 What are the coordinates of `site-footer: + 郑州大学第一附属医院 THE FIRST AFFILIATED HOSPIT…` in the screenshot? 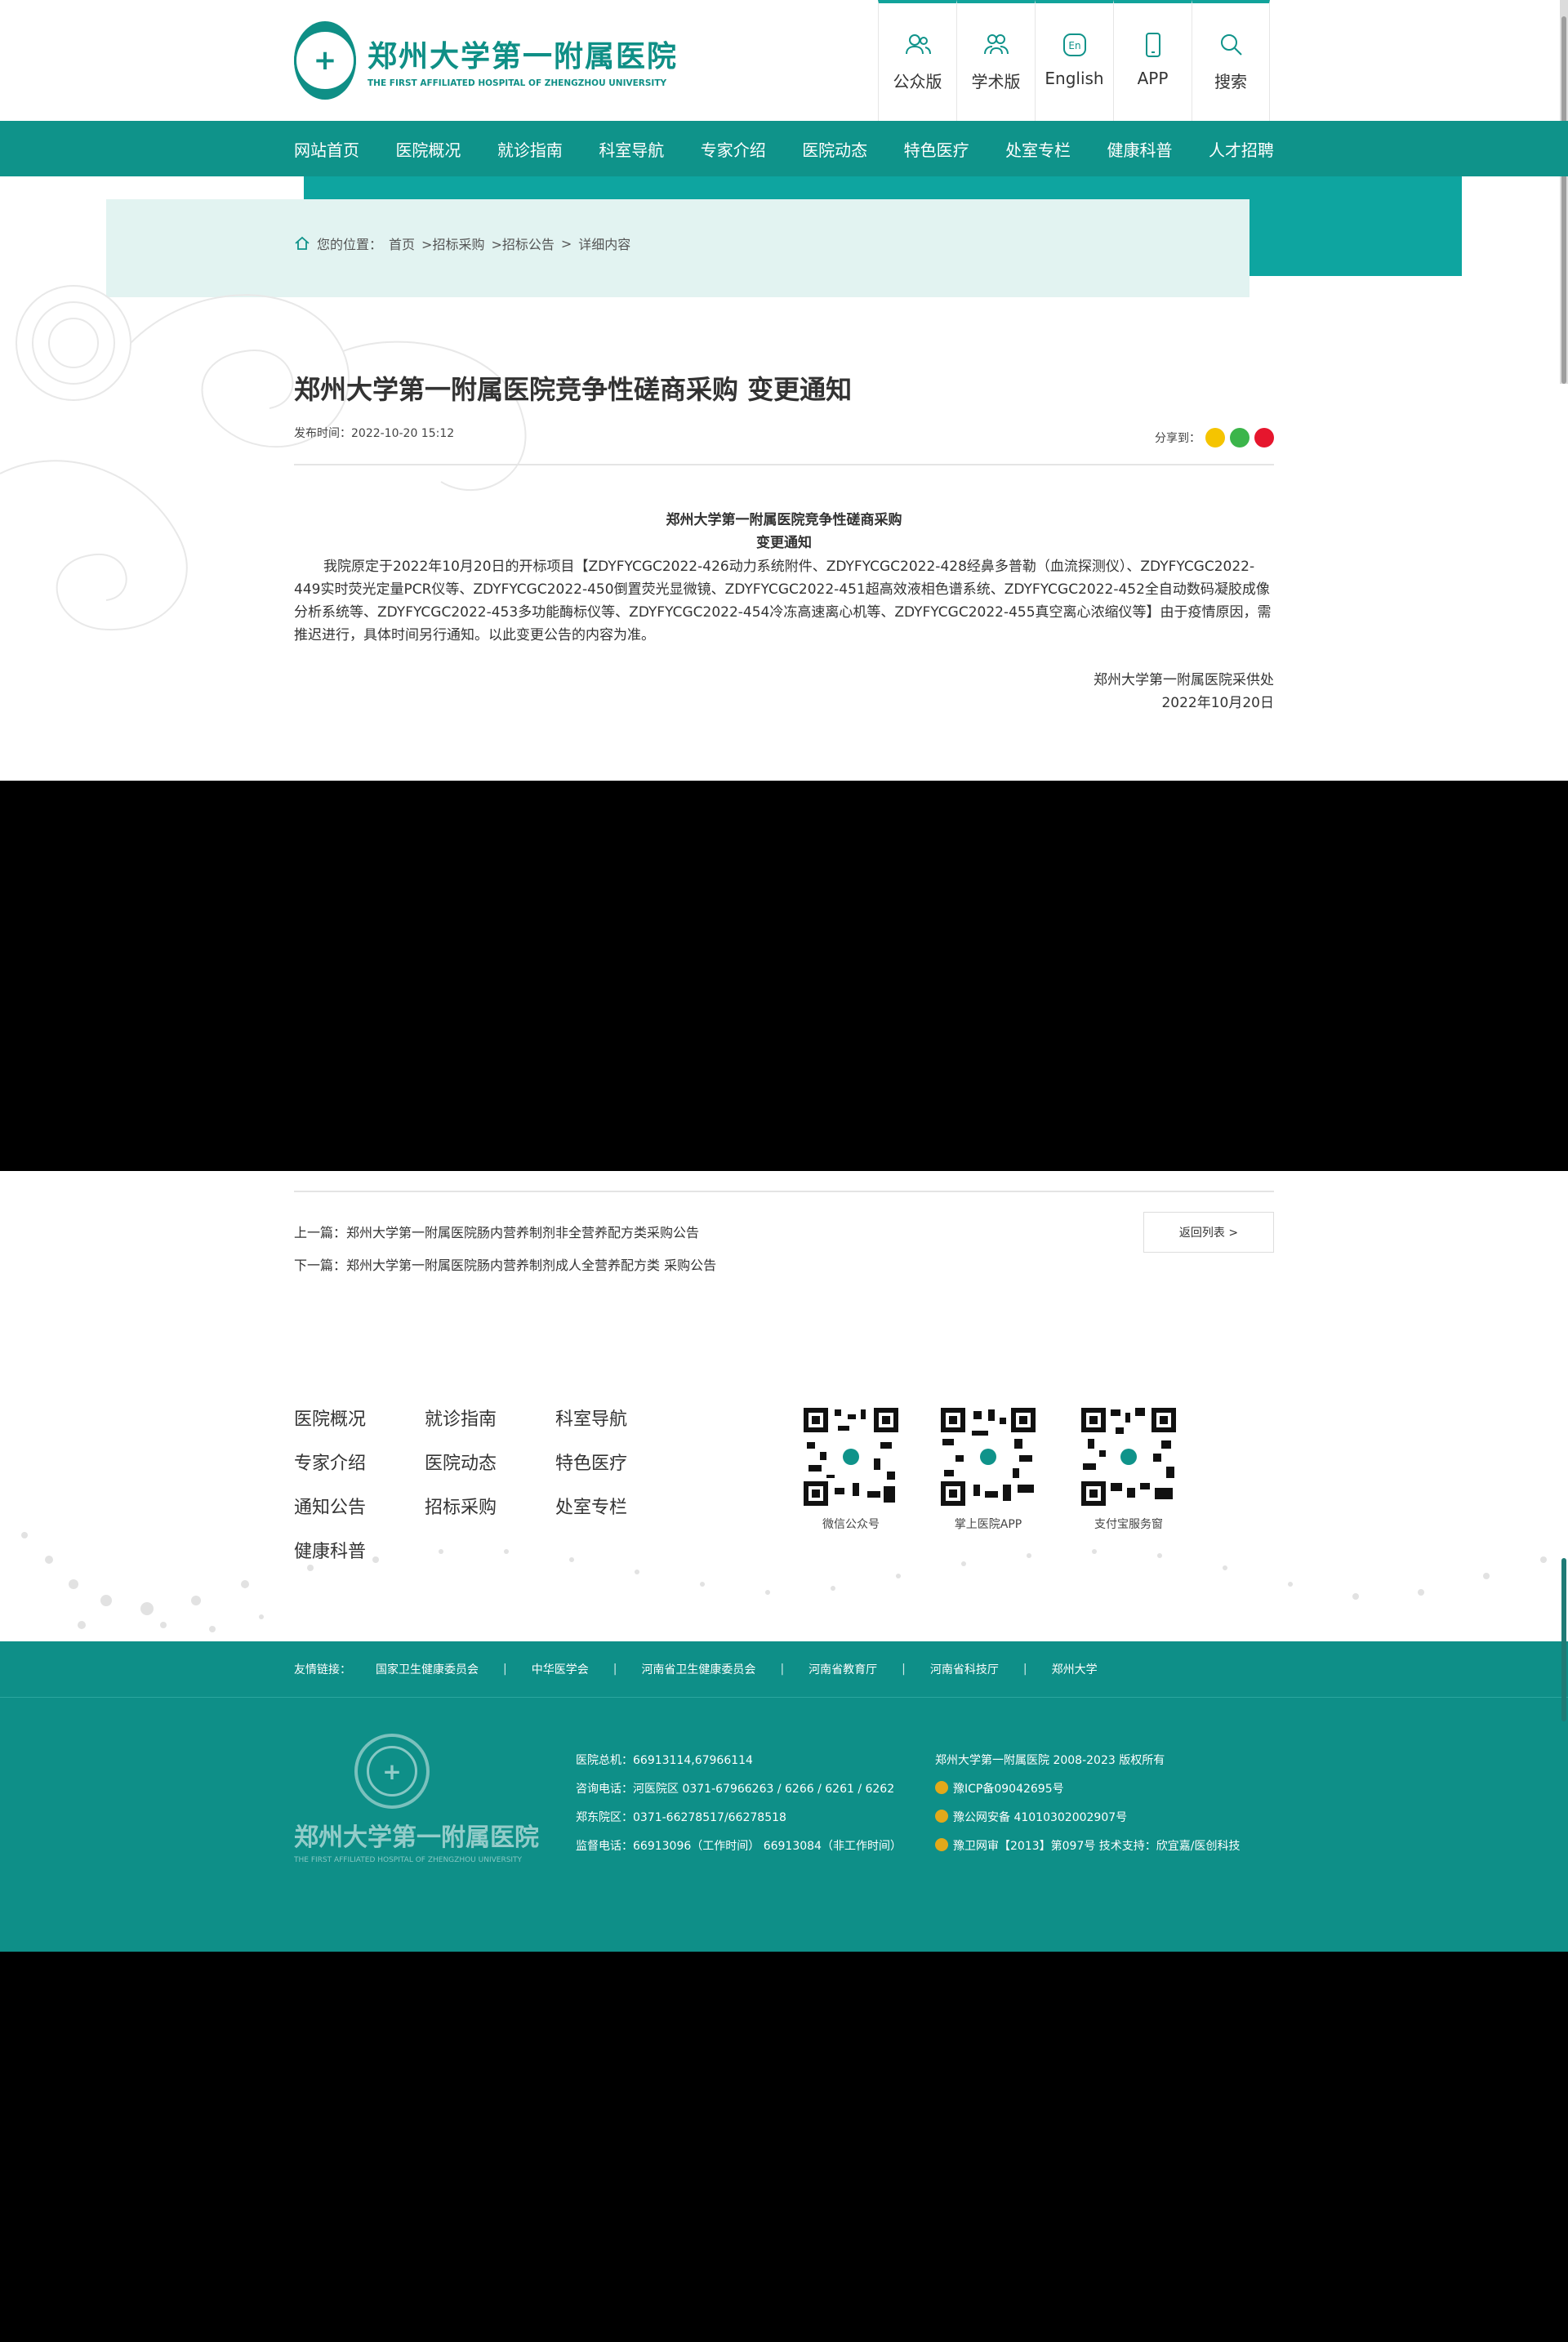 It's located at (784, 1824).